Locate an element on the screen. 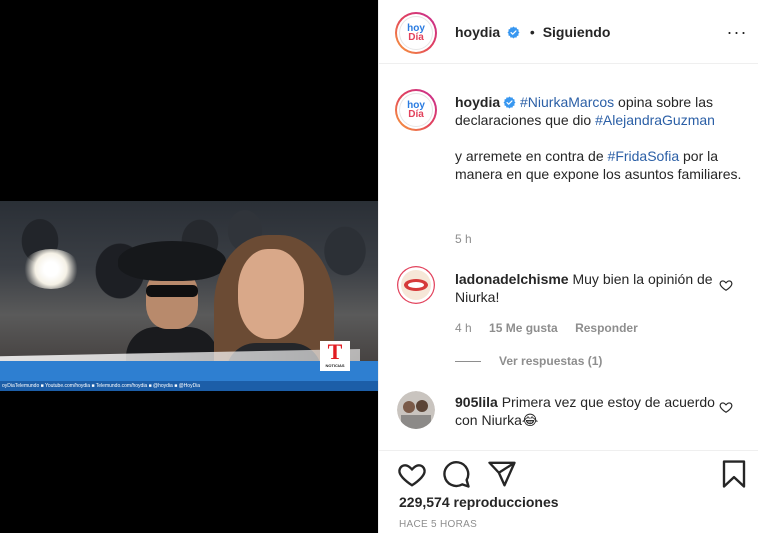 The width and height of the screenshot is (758, 533). more-options-icon: ··· is located at coordinates (737, 32).